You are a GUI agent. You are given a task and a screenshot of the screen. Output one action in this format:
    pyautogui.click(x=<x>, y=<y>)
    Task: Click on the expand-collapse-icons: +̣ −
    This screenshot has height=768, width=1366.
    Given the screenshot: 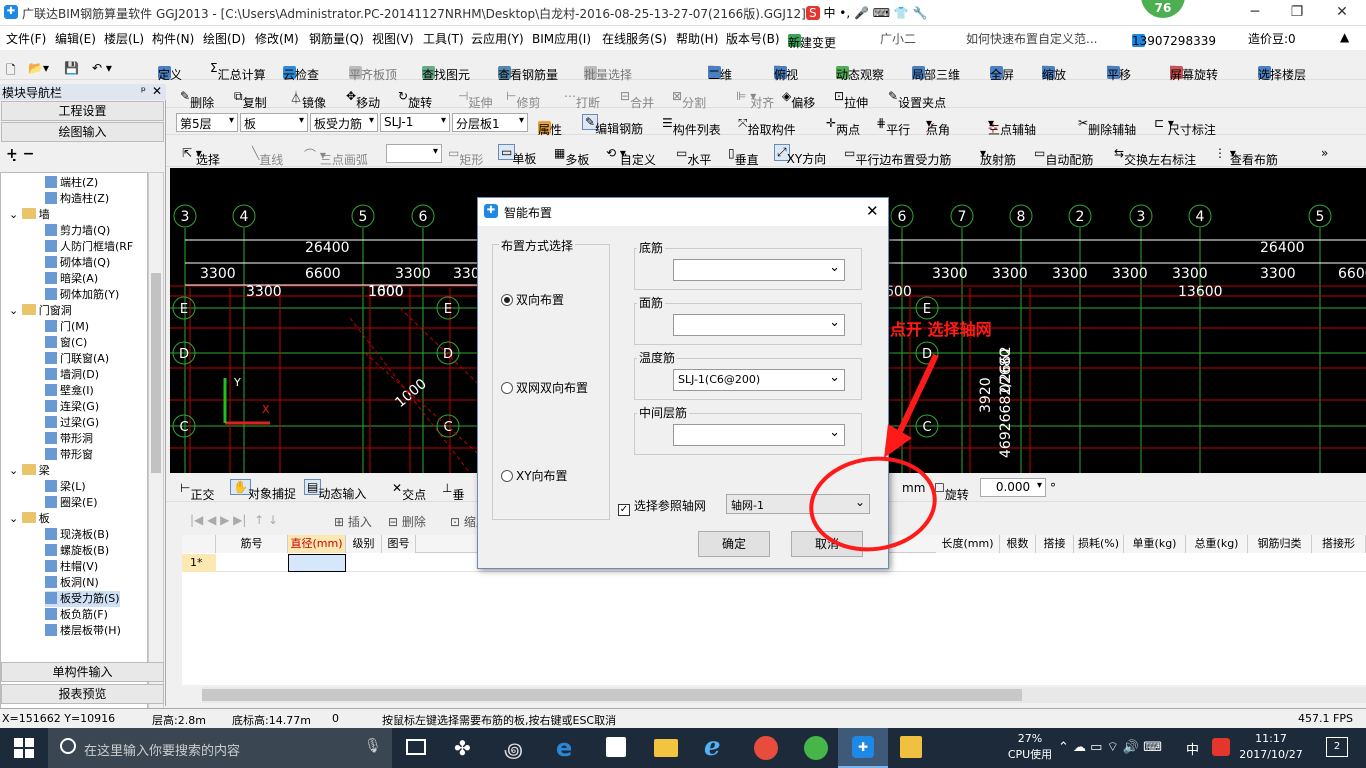 What is the action you would take?
    pyautogui.click(x=20, y=154)
    